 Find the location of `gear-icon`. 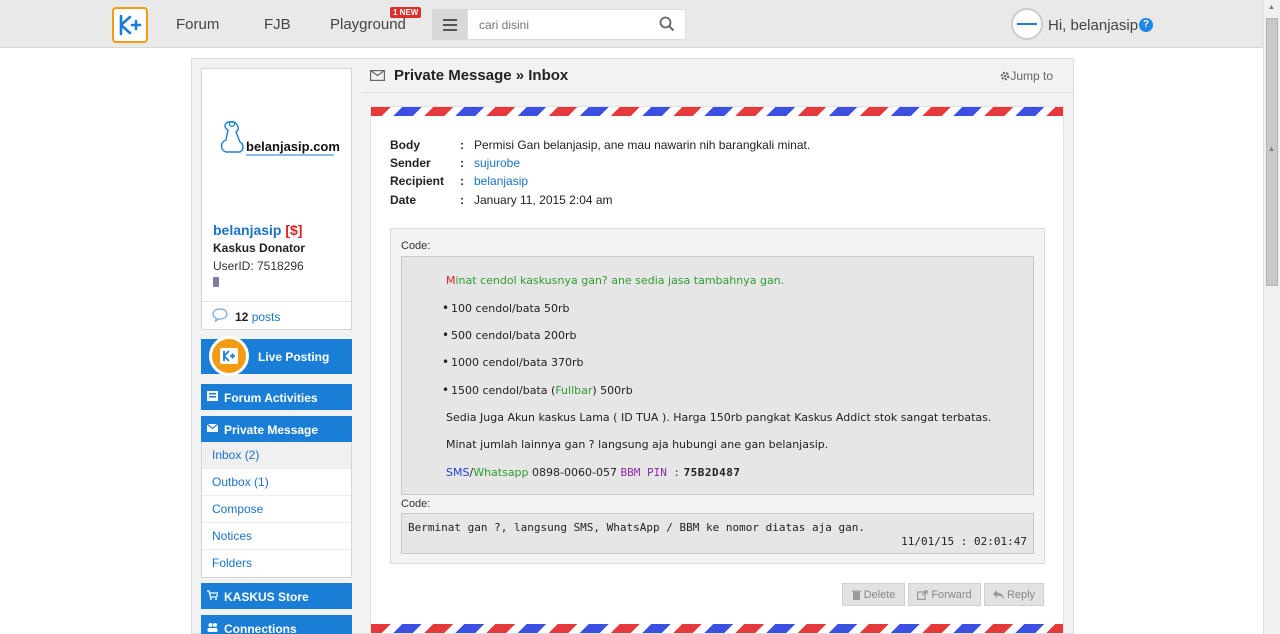

gear-icon is located at coordinates (1005, 76).